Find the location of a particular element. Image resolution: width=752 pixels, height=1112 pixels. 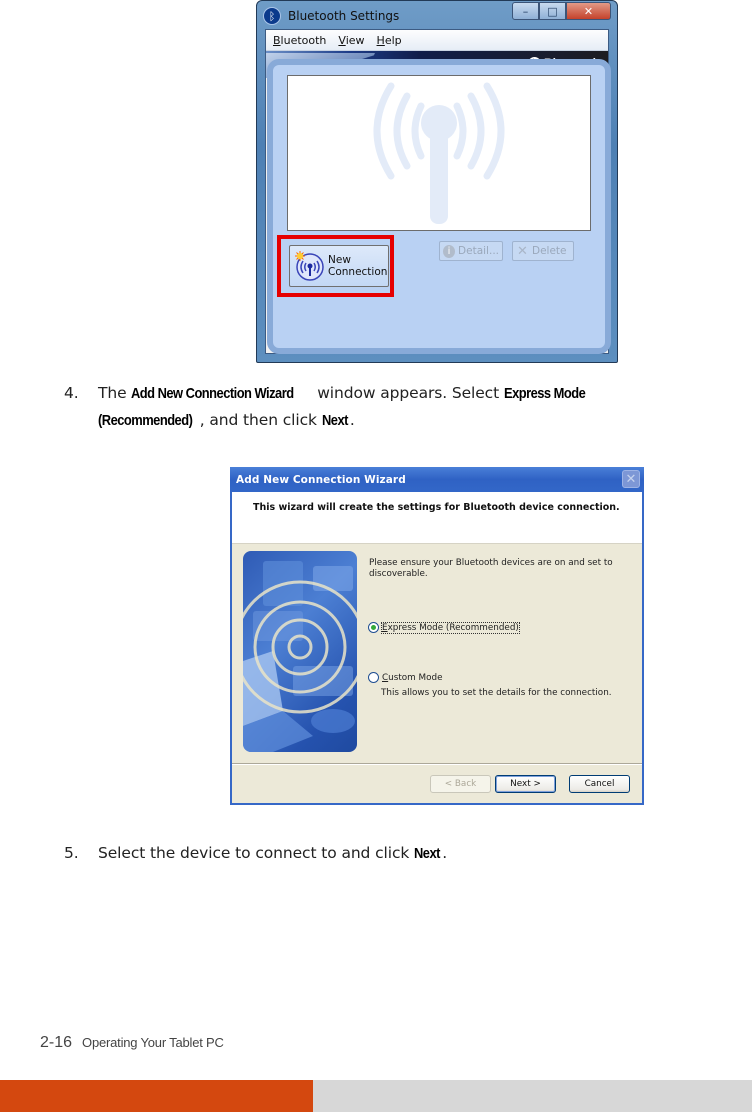

keyword-express-mode: Express Mode is located at coordinates (544, 393).